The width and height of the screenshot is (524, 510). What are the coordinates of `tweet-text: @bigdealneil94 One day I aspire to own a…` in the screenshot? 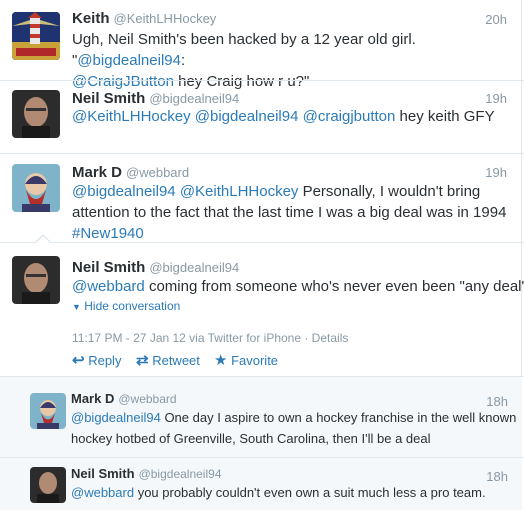 It's located at (293, 428).